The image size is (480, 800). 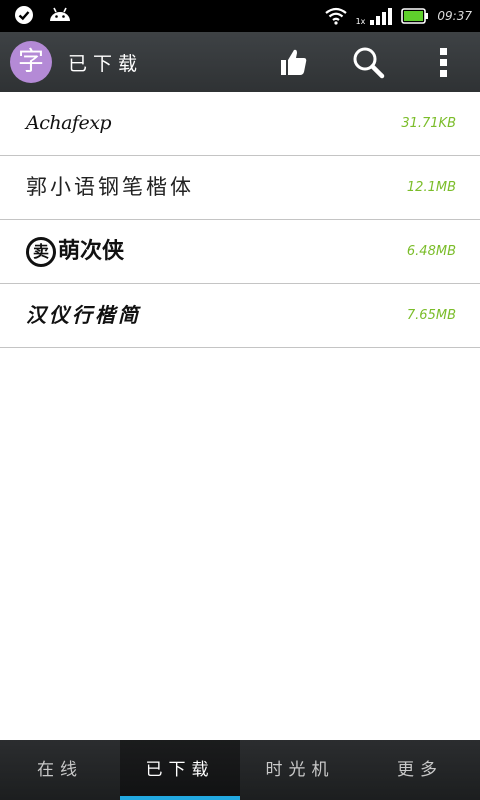 What do you see at coordinates (31, 62) in the screenshot?
I see `app-logo: 字` at bounding box center [31, 62].